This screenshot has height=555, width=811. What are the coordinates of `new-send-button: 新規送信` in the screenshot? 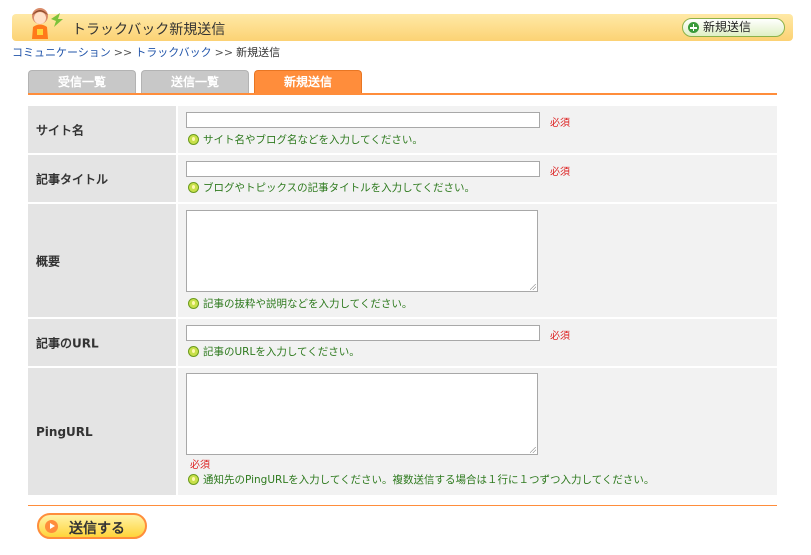 It's located at (733, 27).